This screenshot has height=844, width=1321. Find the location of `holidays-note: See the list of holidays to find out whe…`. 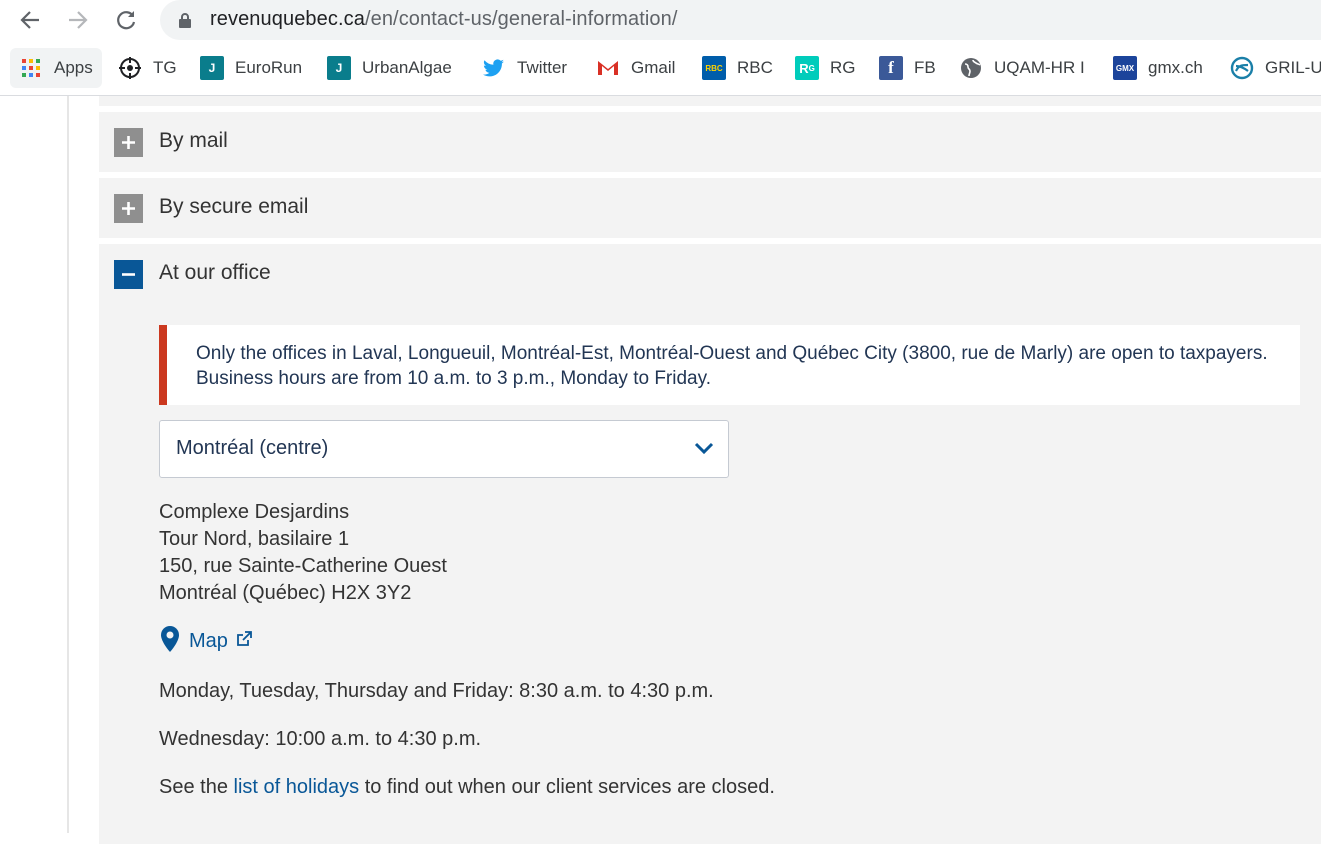

holidays-note: See the list of holidays to find out whe… is located at coordinates (467, 787).